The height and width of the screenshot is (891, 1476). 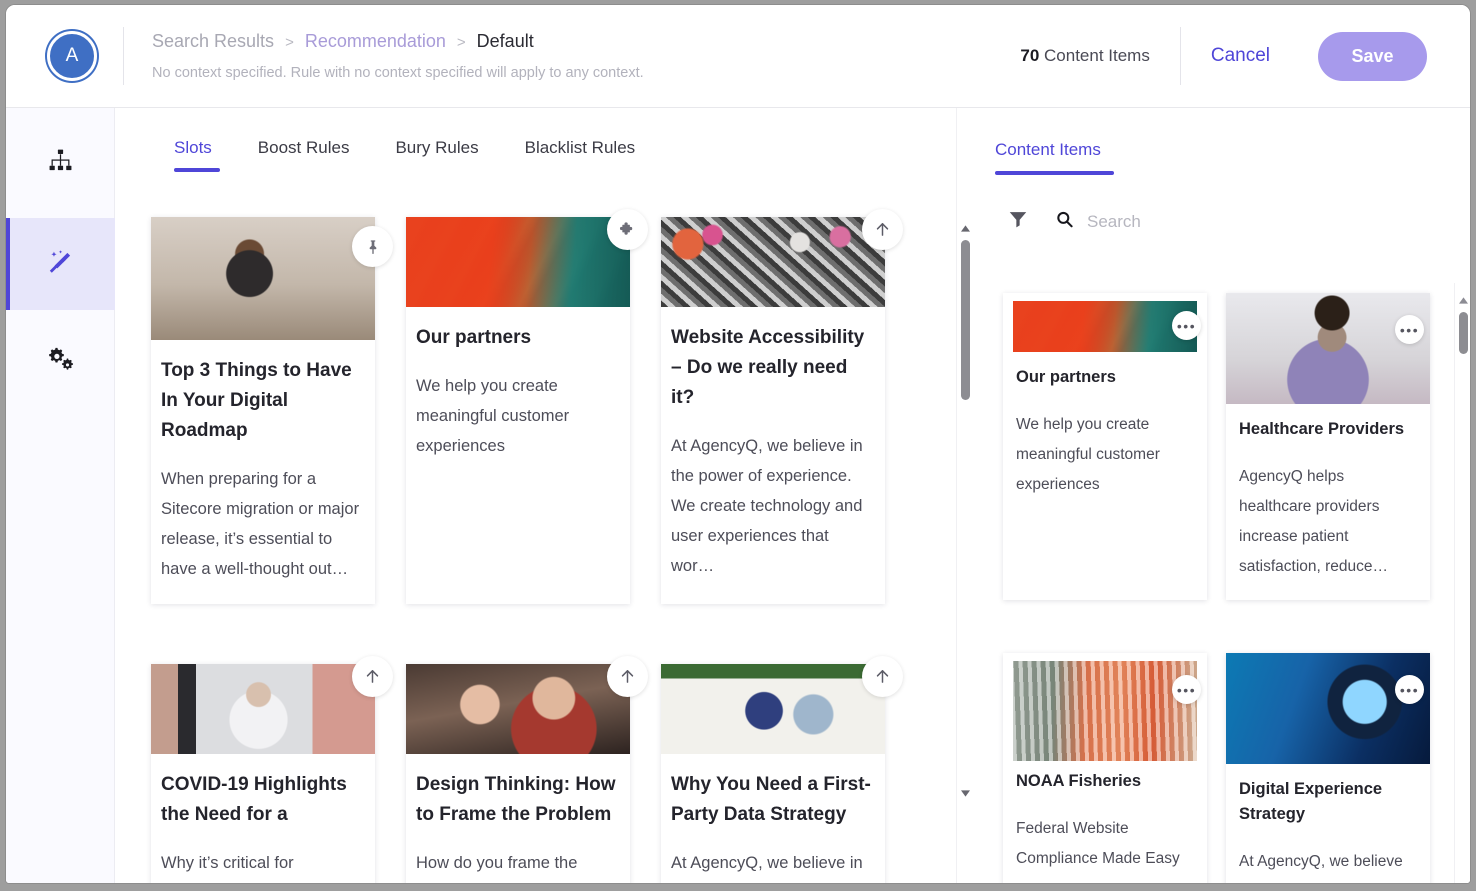 What do you see at coordinates (1217, 221) in the screenshot?
I see `search-input` at bounding box center [1217, 221].